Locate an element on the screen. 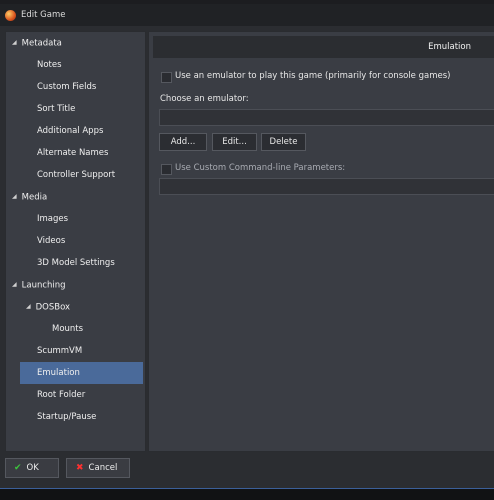  tree-item-alternate-names: Alternate Names is located at coordinates (72, 153).